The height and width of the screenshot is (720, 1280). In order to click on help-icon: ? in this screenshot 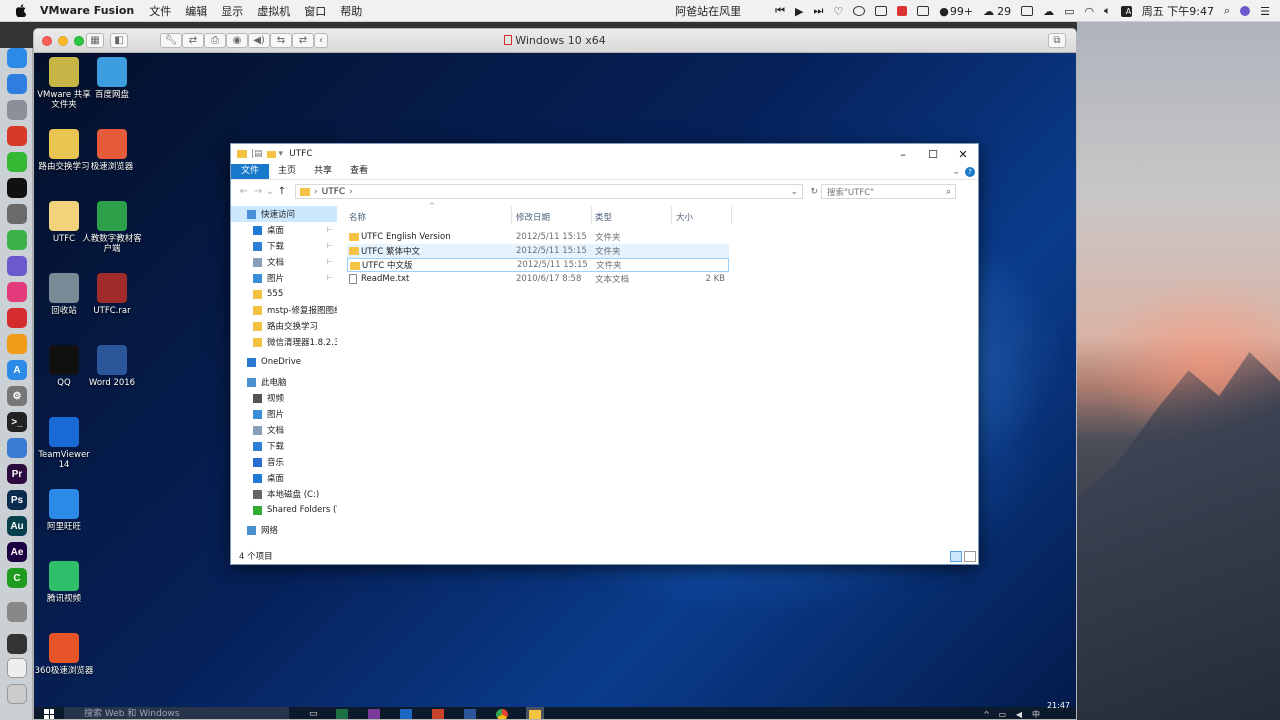, I will do `click(970, 171)`.